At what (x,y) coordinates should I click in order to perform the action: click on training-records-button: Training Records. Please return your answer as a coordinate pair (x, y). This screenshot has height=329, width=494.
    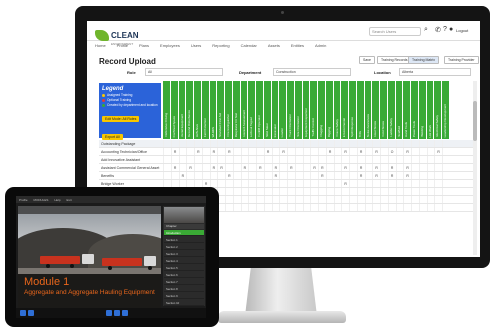
    Looking at the image, I should click on (394, 60).